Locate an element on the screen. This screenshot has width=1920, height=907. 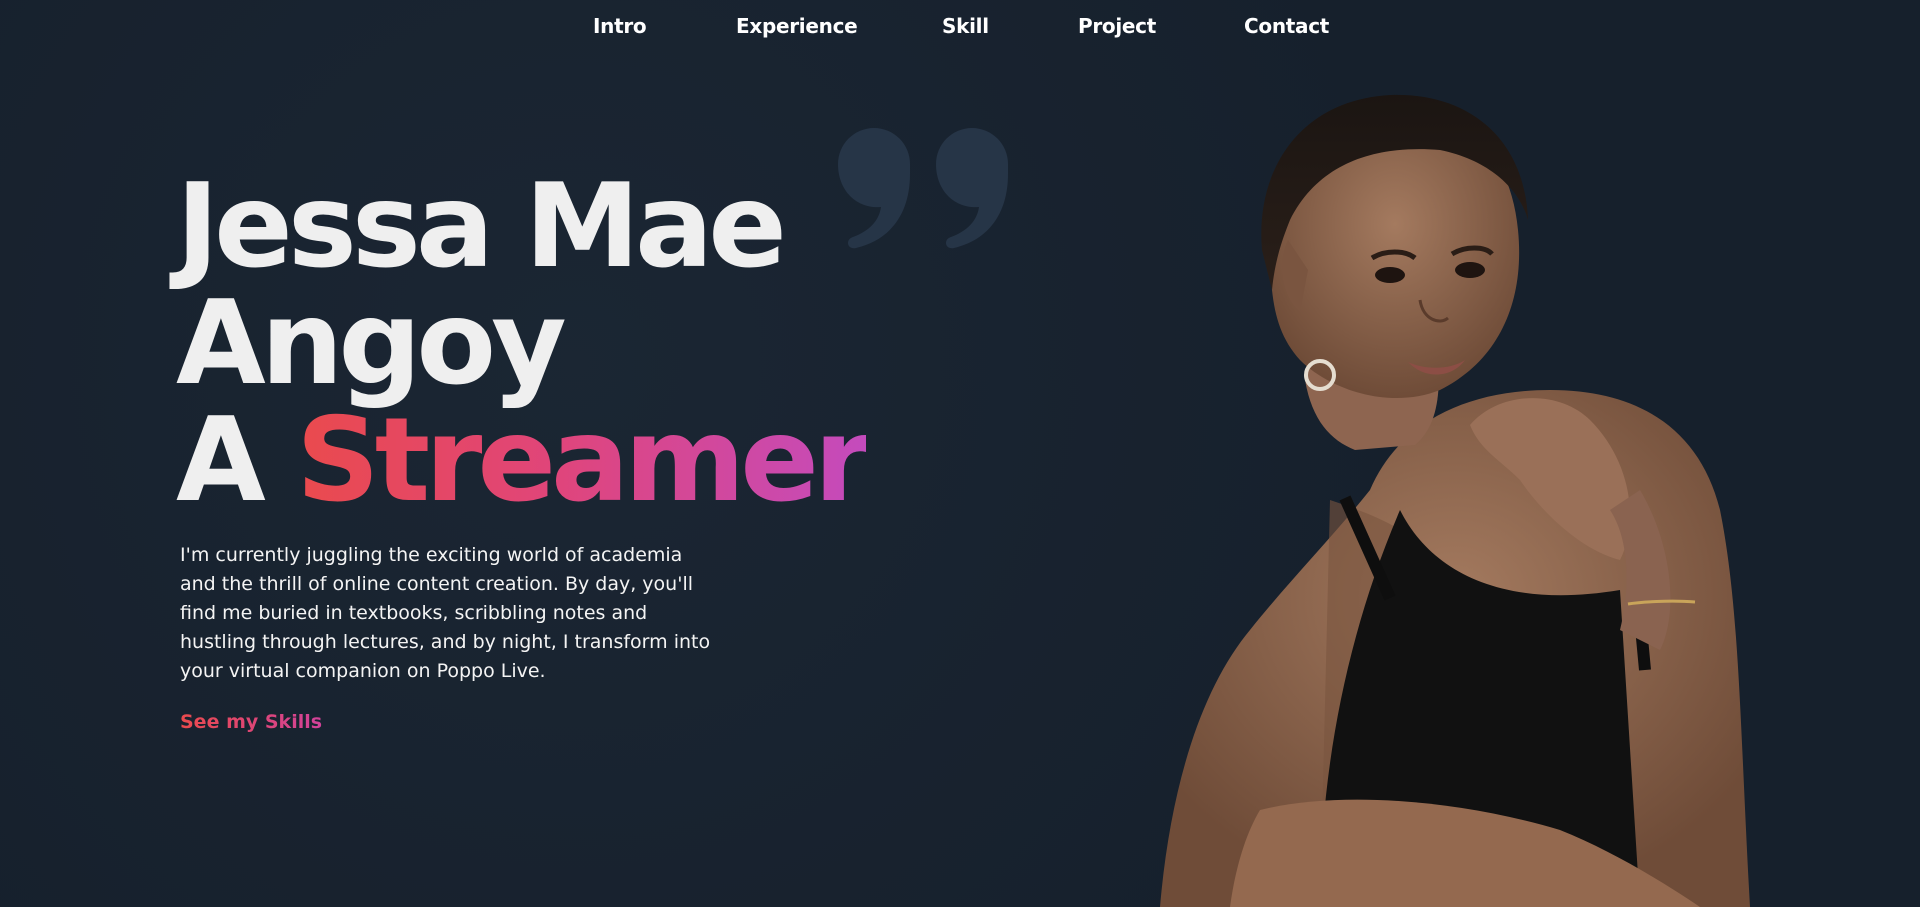
hero-title-line2: Angoy is located at coordinates (371, 343).